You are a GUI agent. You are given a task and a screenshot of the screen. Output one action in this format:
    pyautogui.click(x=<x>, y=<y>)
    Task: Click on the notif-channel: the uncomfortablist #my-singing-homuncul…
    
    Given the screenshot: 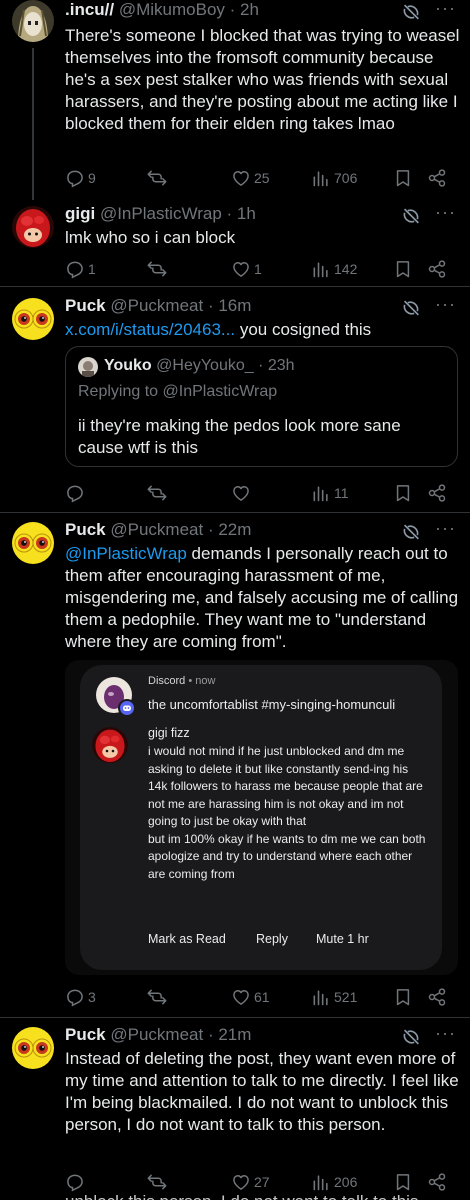 What is the action you would take?
    pyautogui.click(x=272, y=704)
    